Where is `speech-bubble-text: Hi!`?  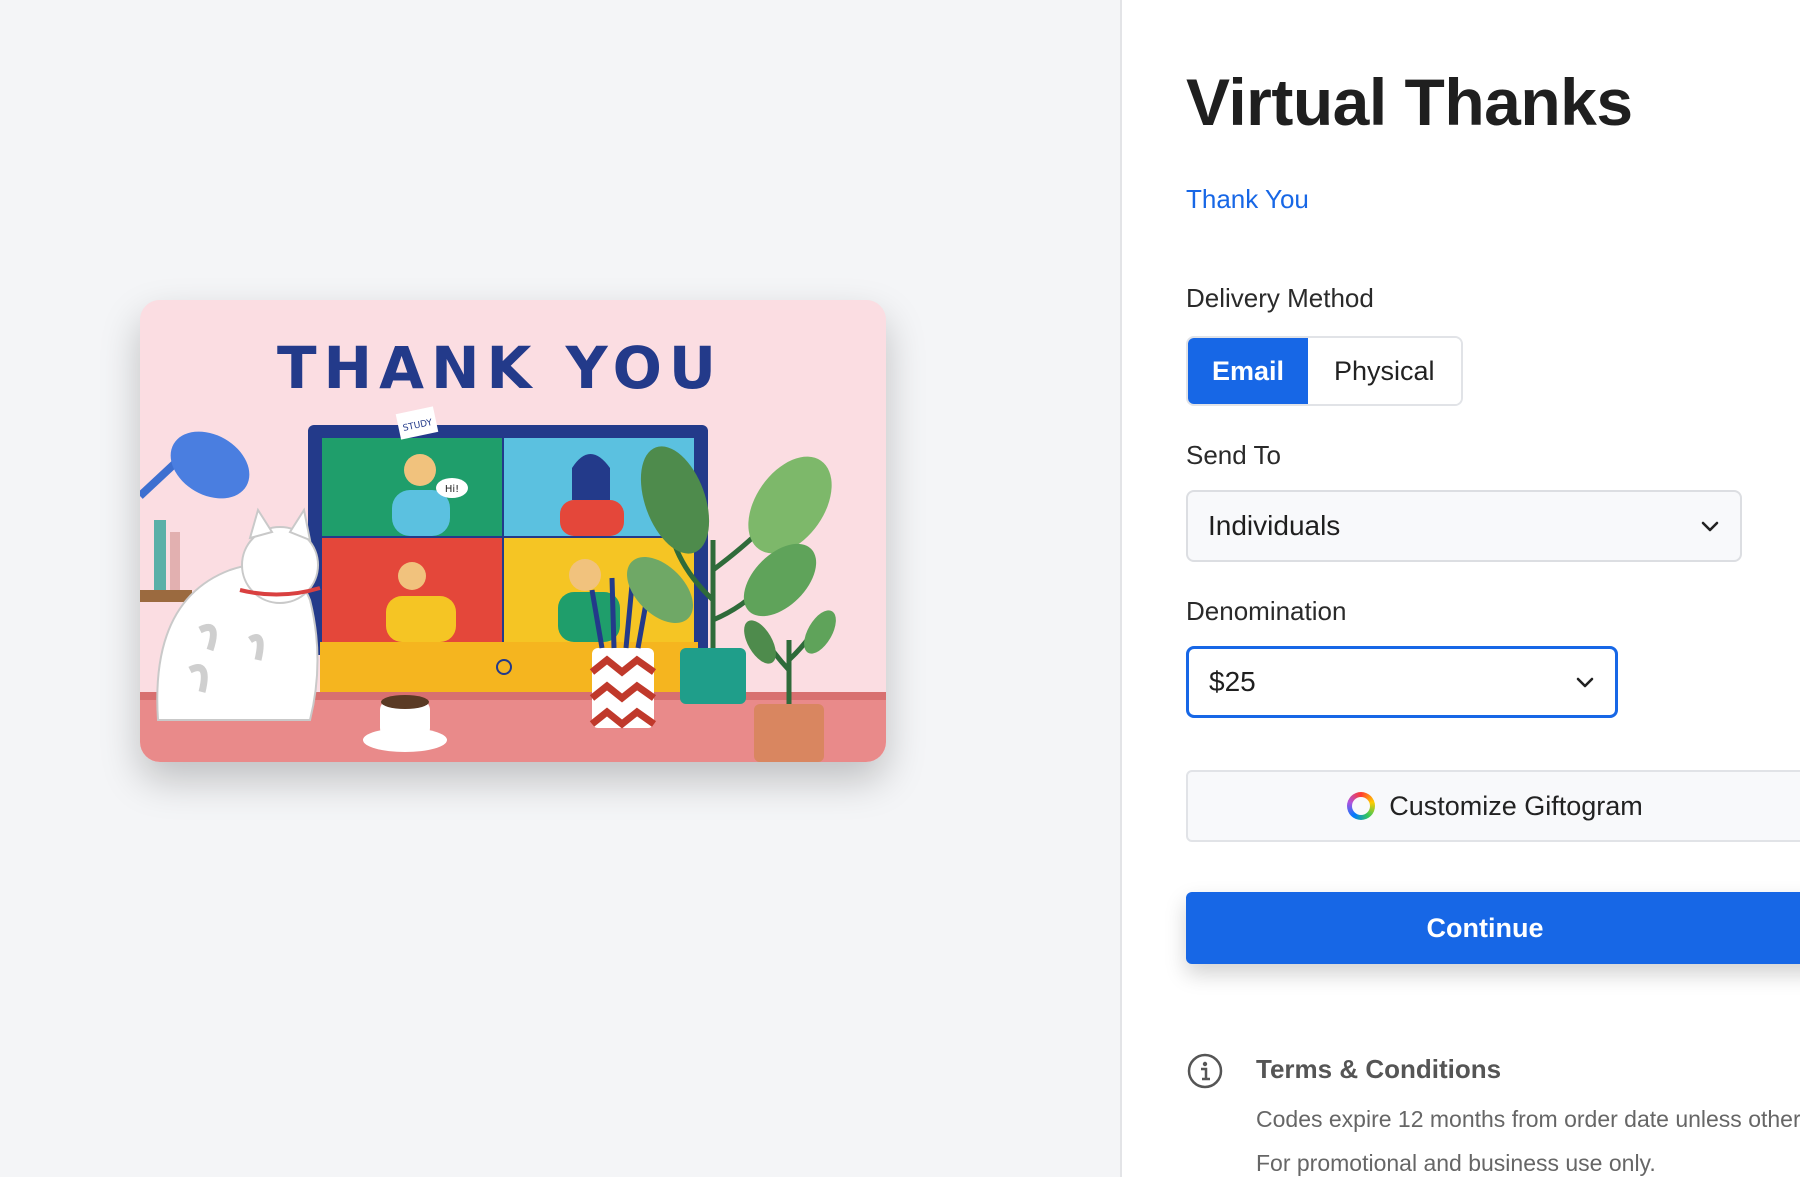
speech-bubble-text: Hi! is located at coordinates (452, 489).